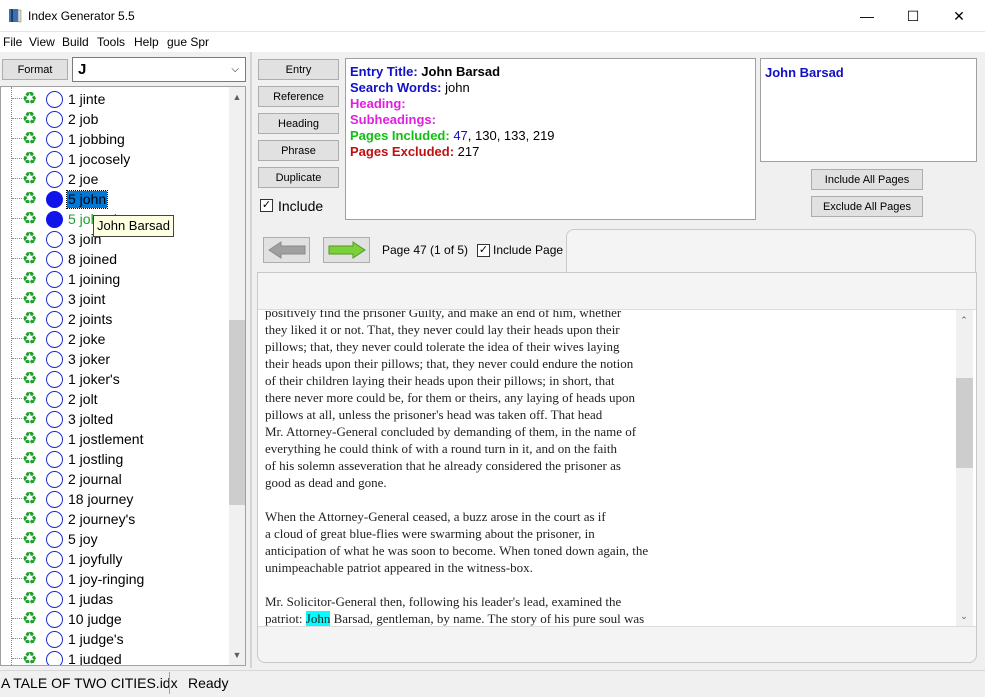 The width and height of the screenshot is (985, 697). I want to click on scroll-up-icon: ▲, so click(237, 97).